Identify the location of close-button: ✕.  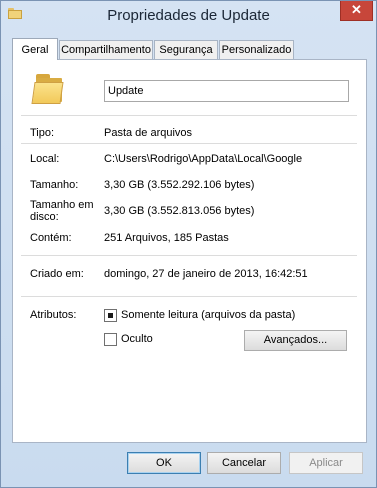
(356, 11).